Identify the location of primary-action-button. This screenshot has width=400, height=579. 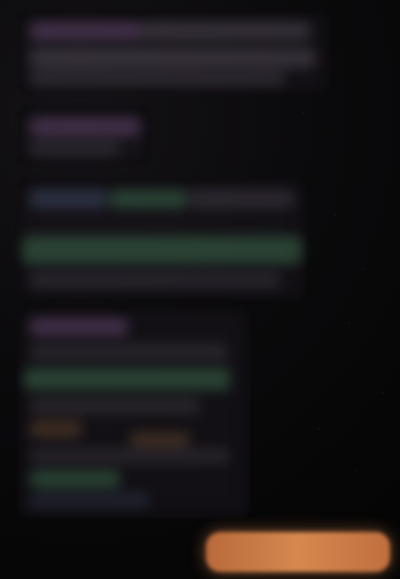
(298, 552).